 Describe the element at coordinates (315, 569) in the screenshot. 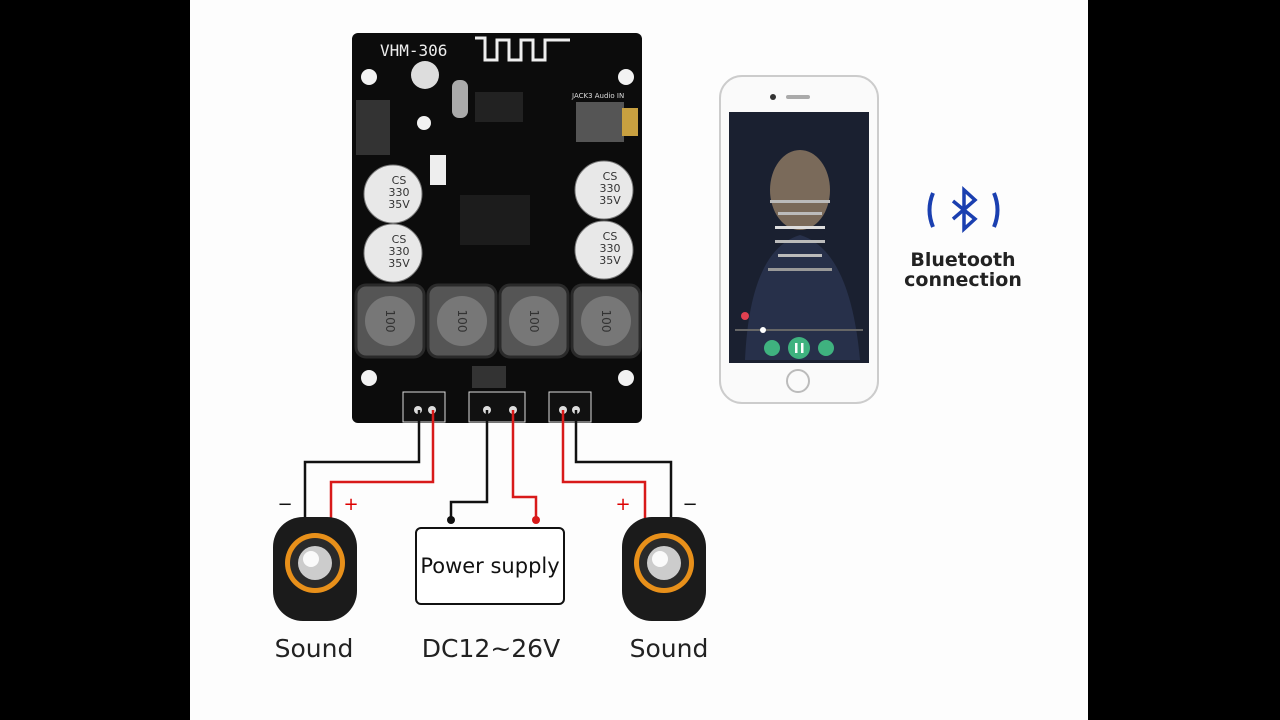

I see `left-speaker` at that location.